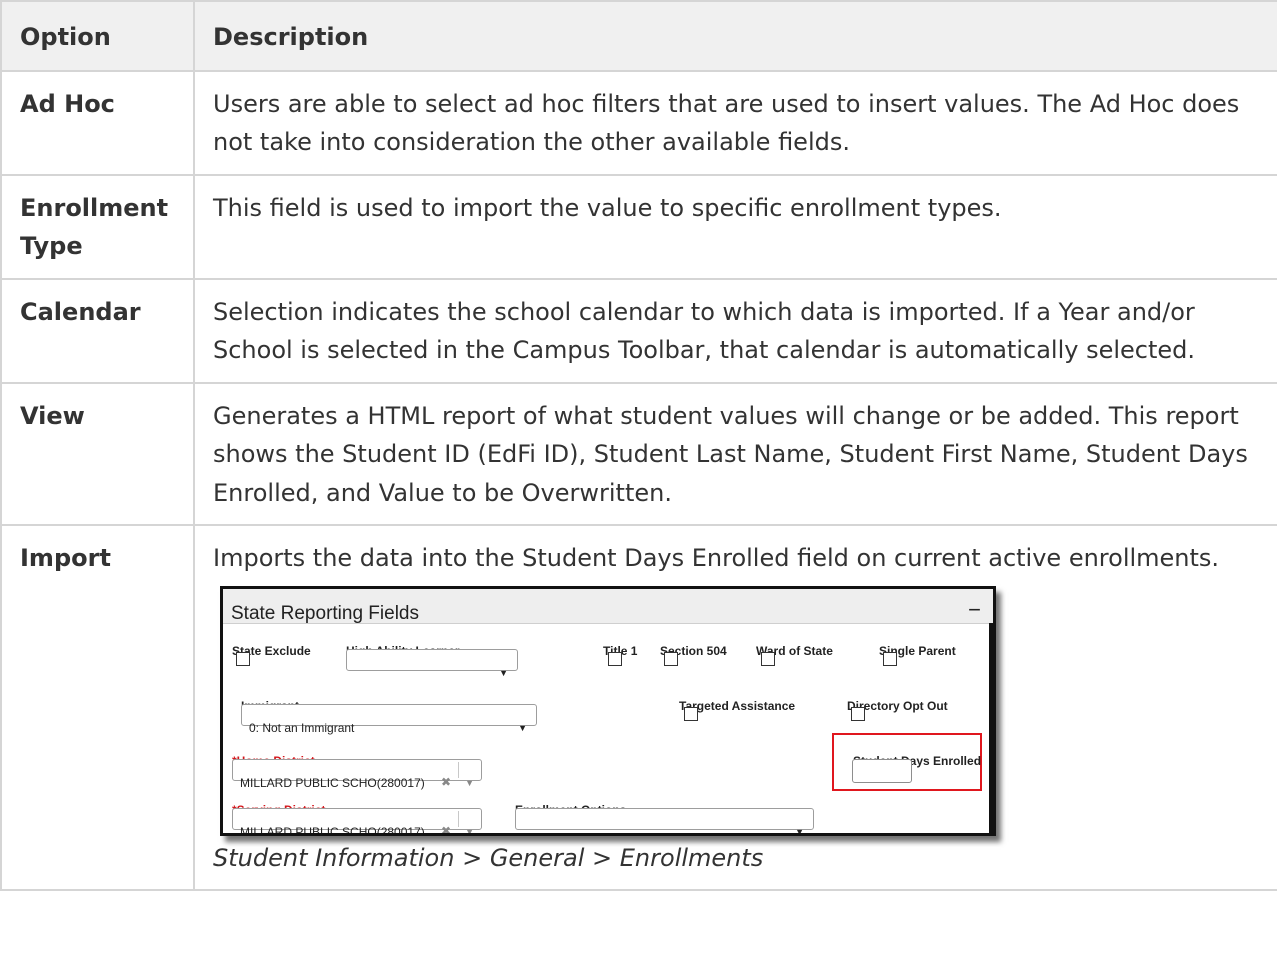 Image resolution: width=1277 pixels, height=958 pixels. I want to click on home-district-select: MILLARD PUBLIC SCHO(280017) ✖ ▼, so click(357, 774).